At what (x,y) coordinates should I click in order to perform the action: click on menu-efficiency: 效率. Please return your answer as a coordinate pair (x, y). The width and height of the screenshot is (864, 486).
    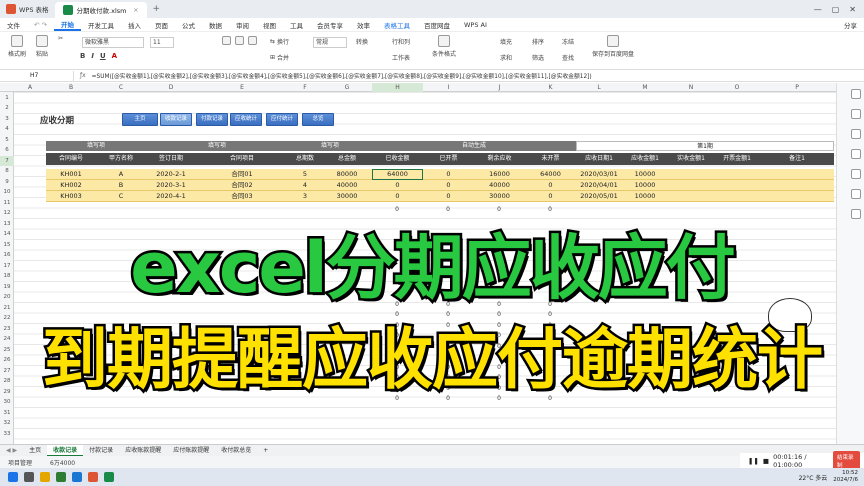
    Looking at the image, I should click on (363, 25).